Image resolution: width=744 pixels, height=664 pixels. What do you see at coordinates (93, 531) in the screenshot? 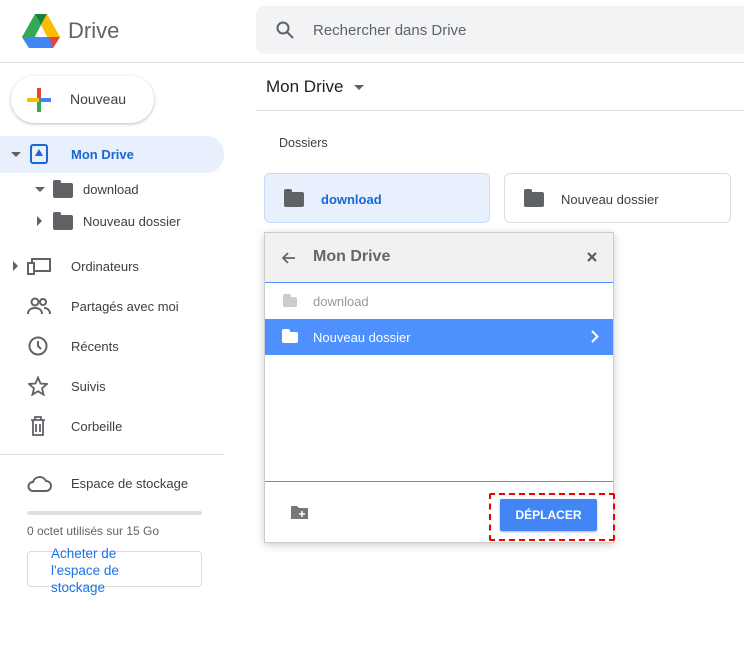
I see `storage-usage: 0 octet utilisés sur 15 Go` at bounding box center [93, 531].